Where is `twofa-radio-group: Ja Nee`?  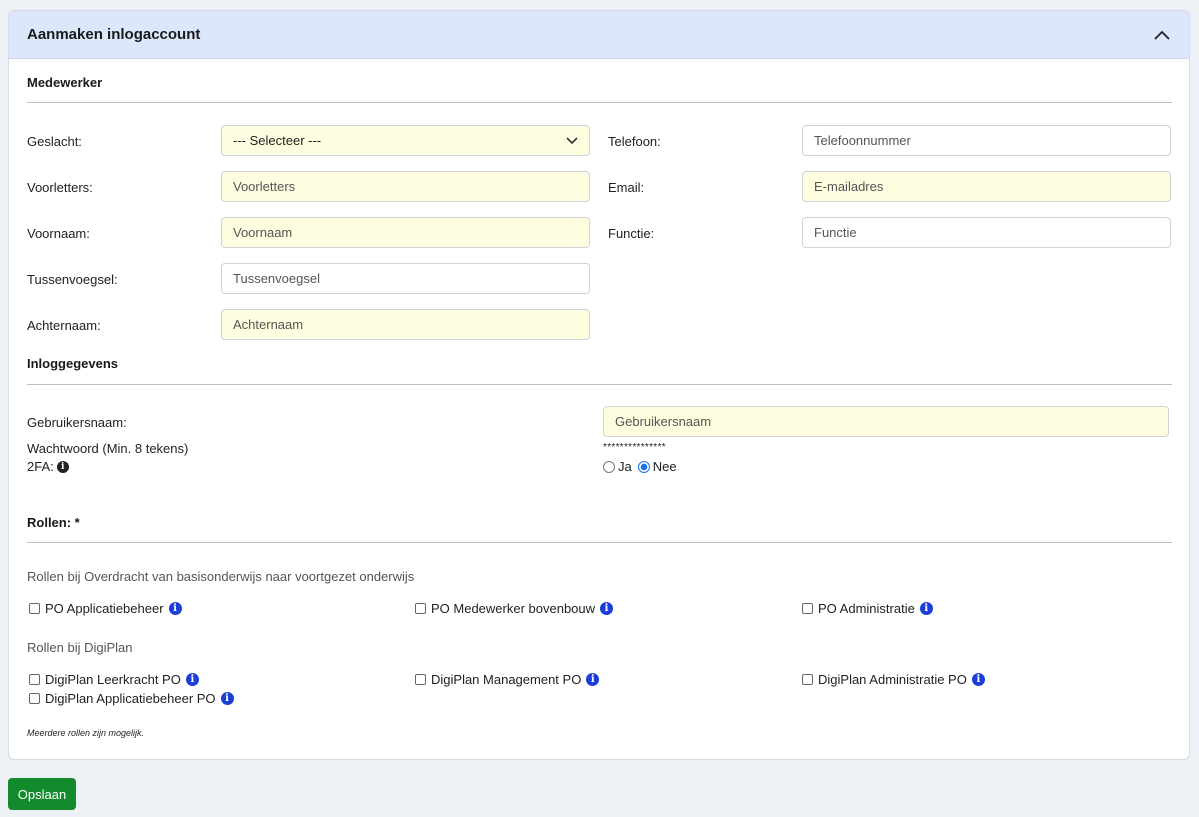 twofa-radio-group: Ja Nee is located at coordinates (640, 466).